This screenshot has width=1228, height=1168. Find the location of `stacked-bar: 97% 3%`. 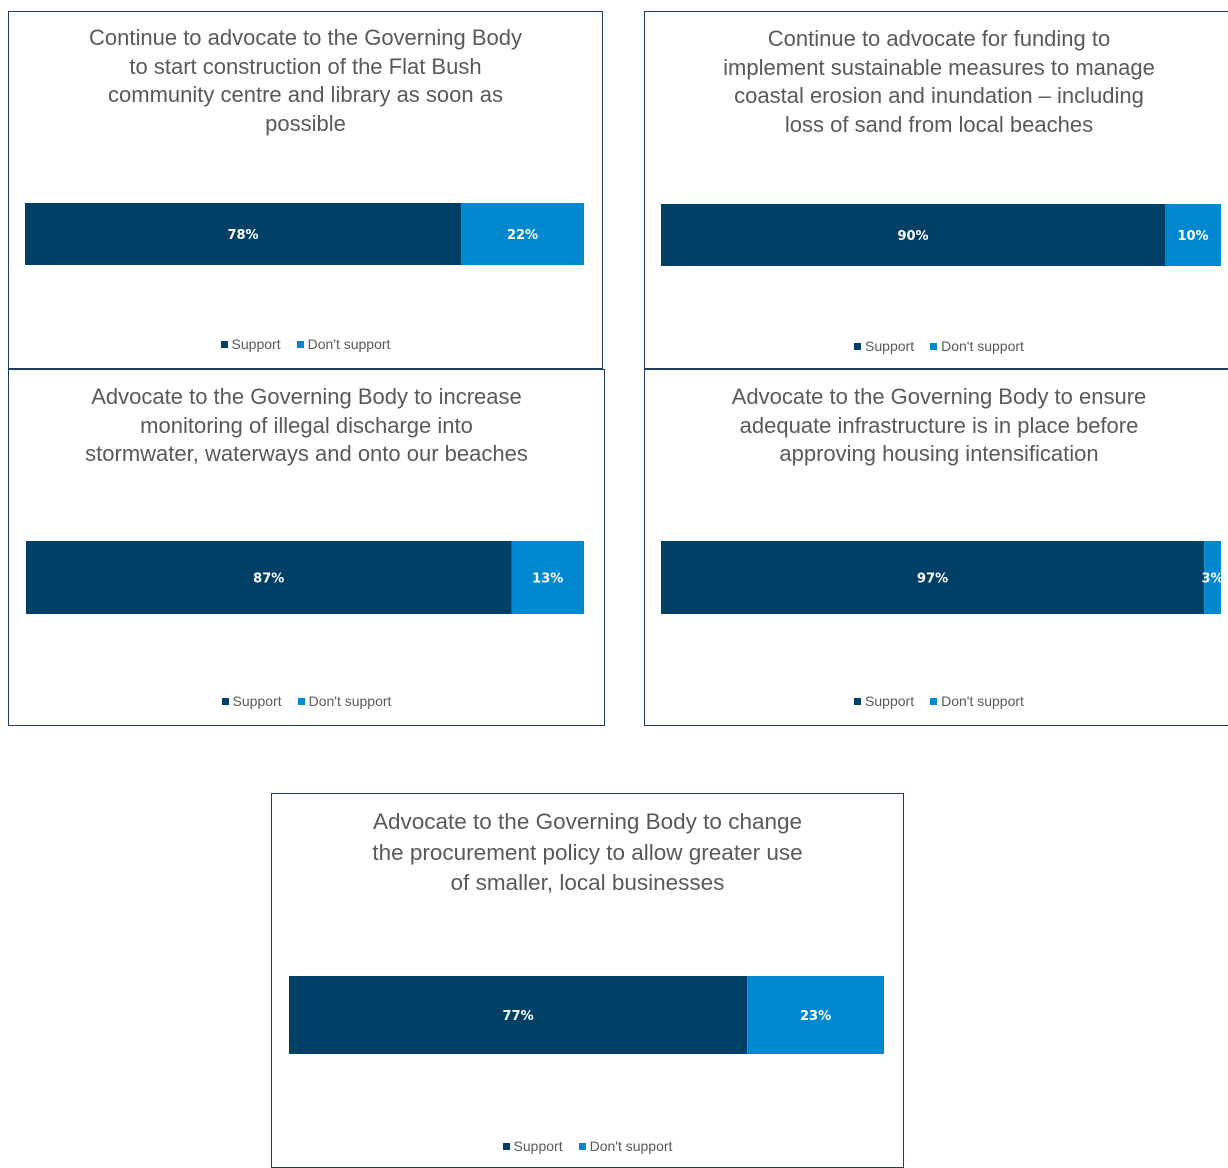

stacked-bar: 97% 3% is located at coordinates (942, 577).